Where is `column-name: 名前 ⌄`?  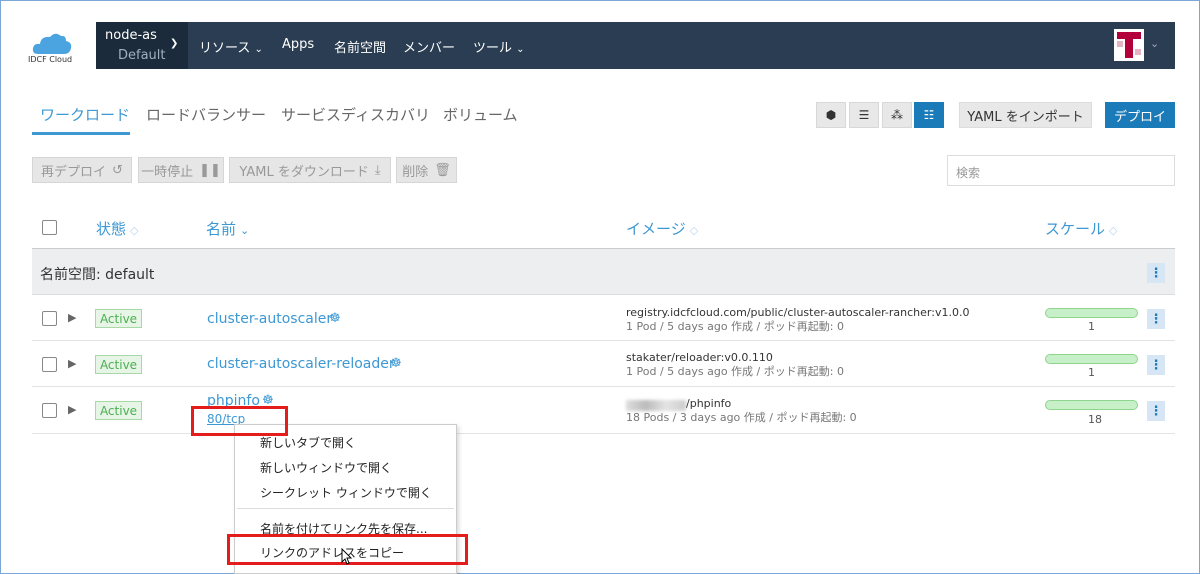
column-name: 名前 ⌄ is located at coordinates (227, 228).